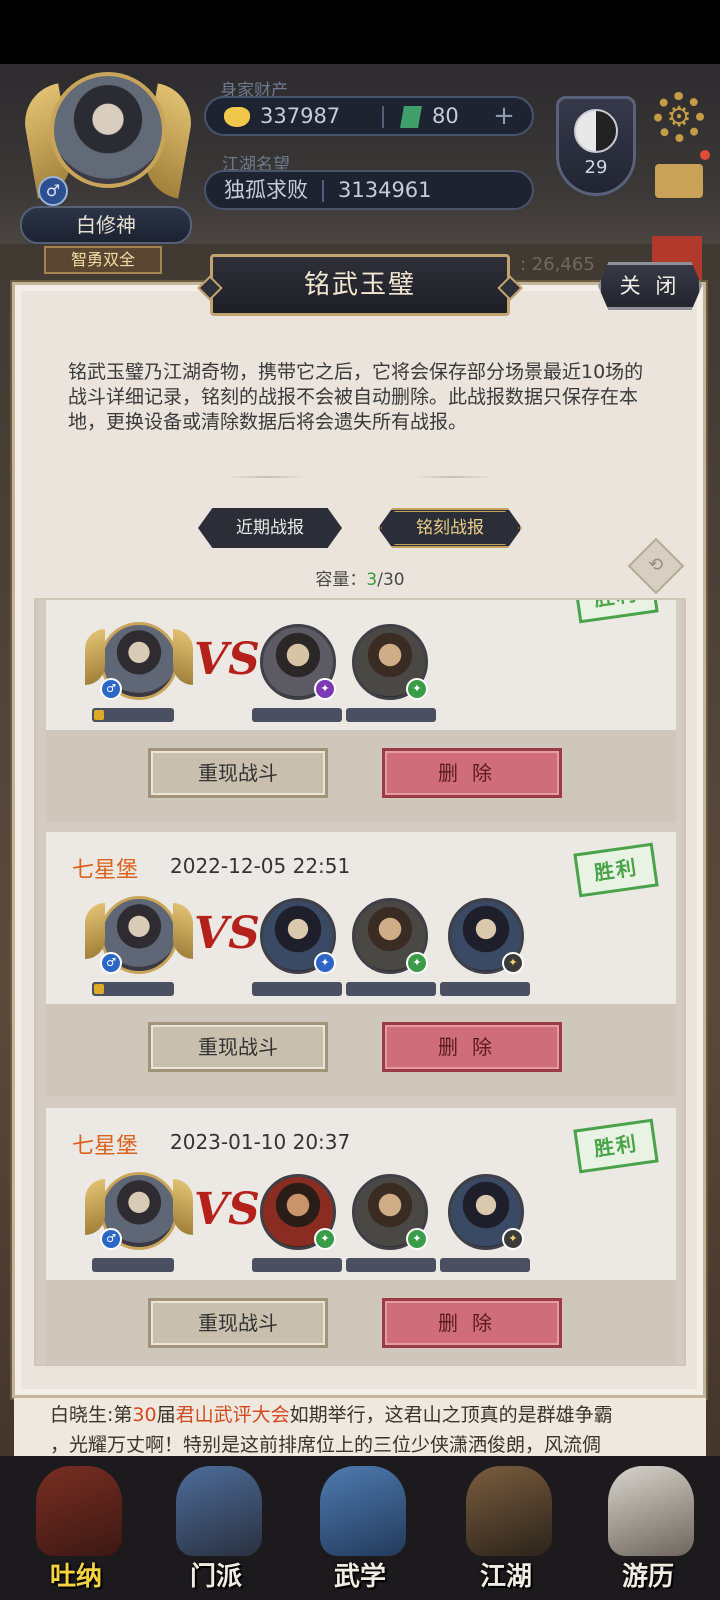  I want to click on chat-text: 届, so click(166, 1415).